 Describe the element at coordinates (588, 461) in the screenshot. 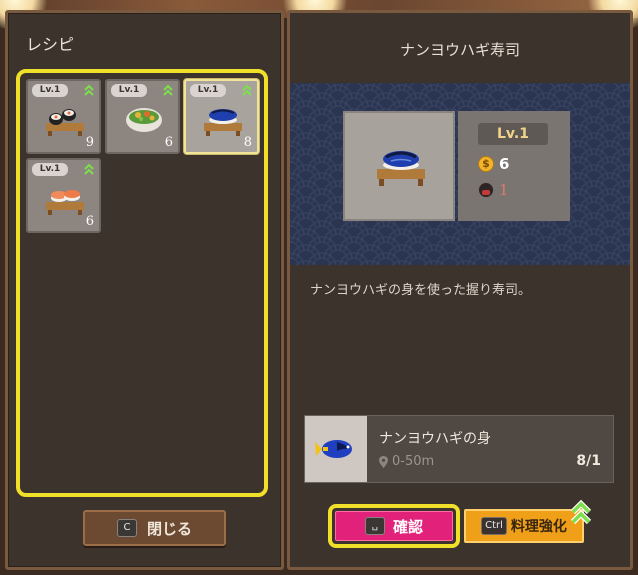

I see `ingredient-quantity: 8/1` at that location.